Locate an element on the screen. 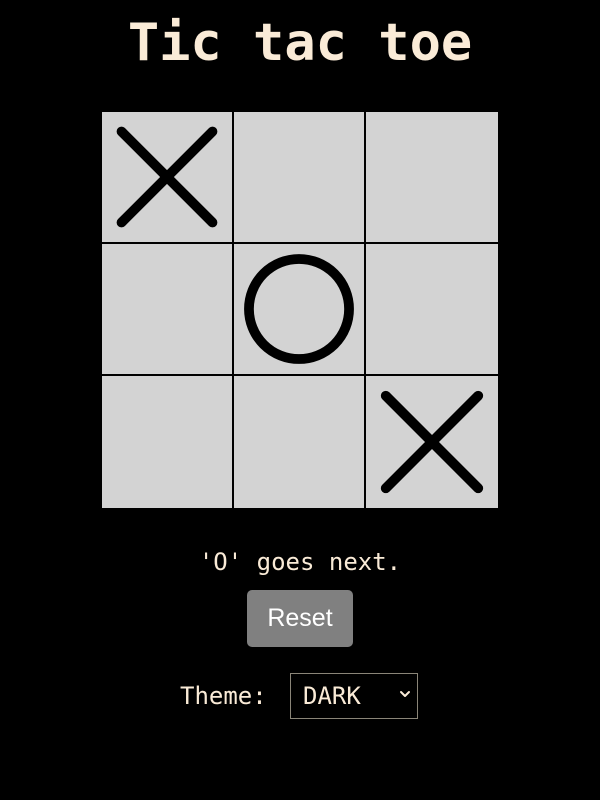  theme-row: Theme: DARK is located at coordinates (300, 696).